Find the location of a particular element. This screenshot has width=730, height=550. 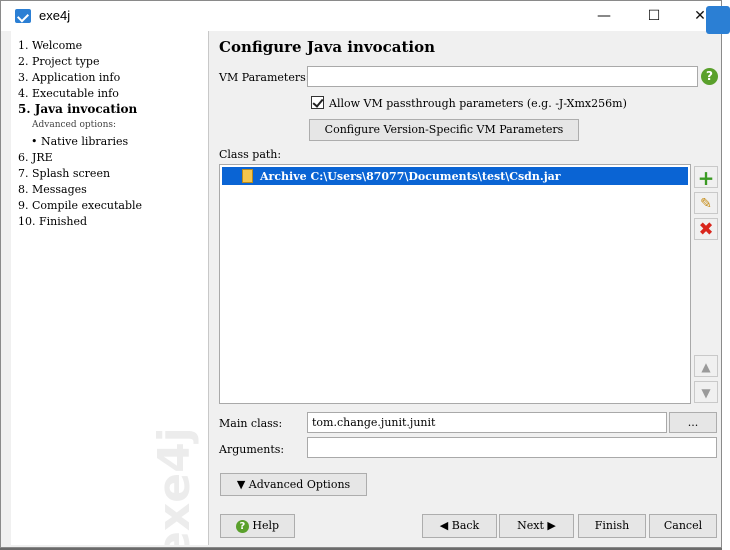

remove-classpath-button: ✖ is located at coordinates (706, 229).